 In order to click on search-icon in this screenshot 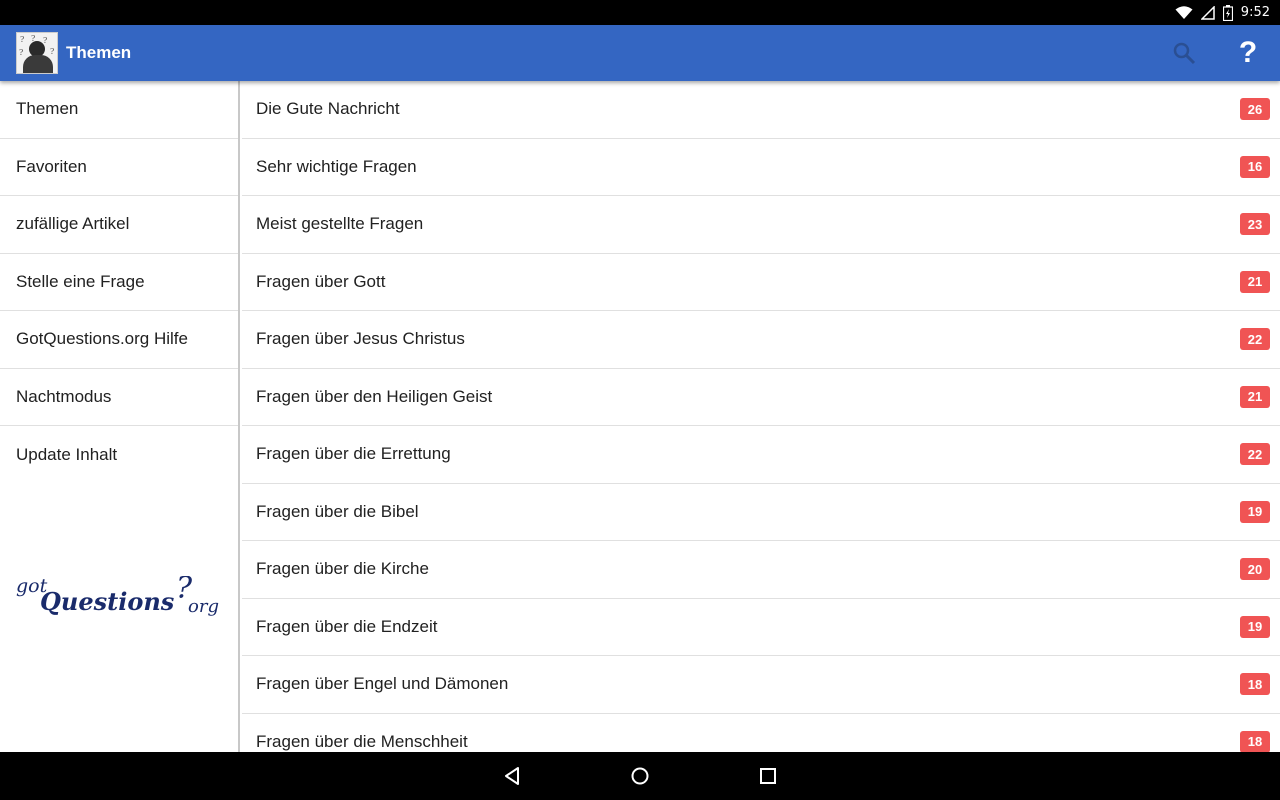, I will do `click(1184, 53)`.